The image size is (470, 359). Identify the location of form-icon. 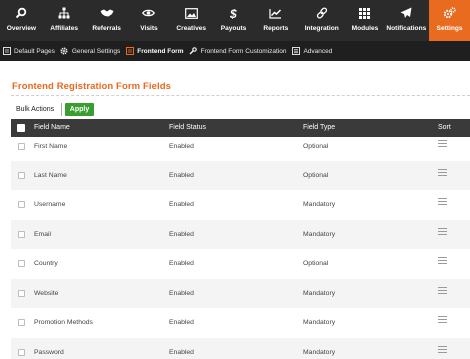
(129, 51).